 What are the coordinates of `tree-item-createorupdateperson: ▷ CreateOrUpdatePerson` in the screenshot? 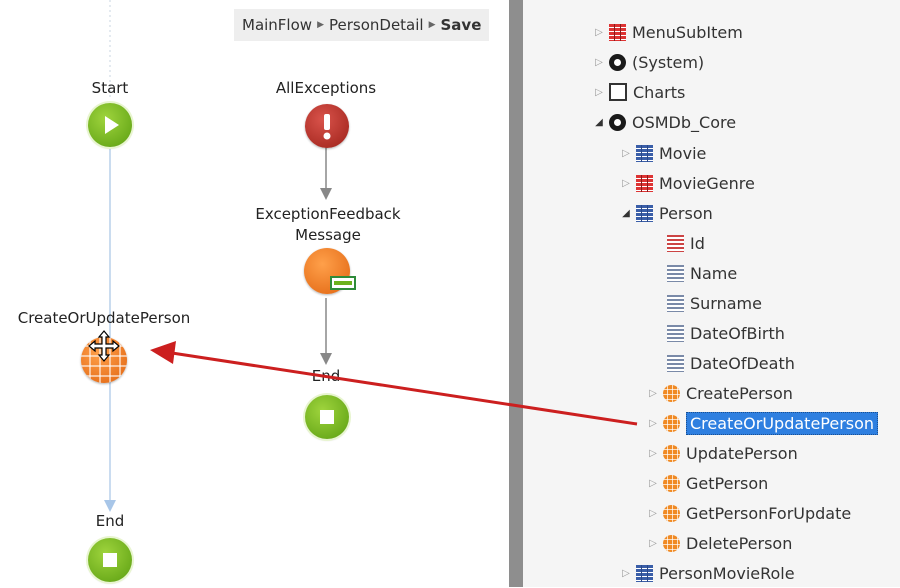 It's located at (763, 423).